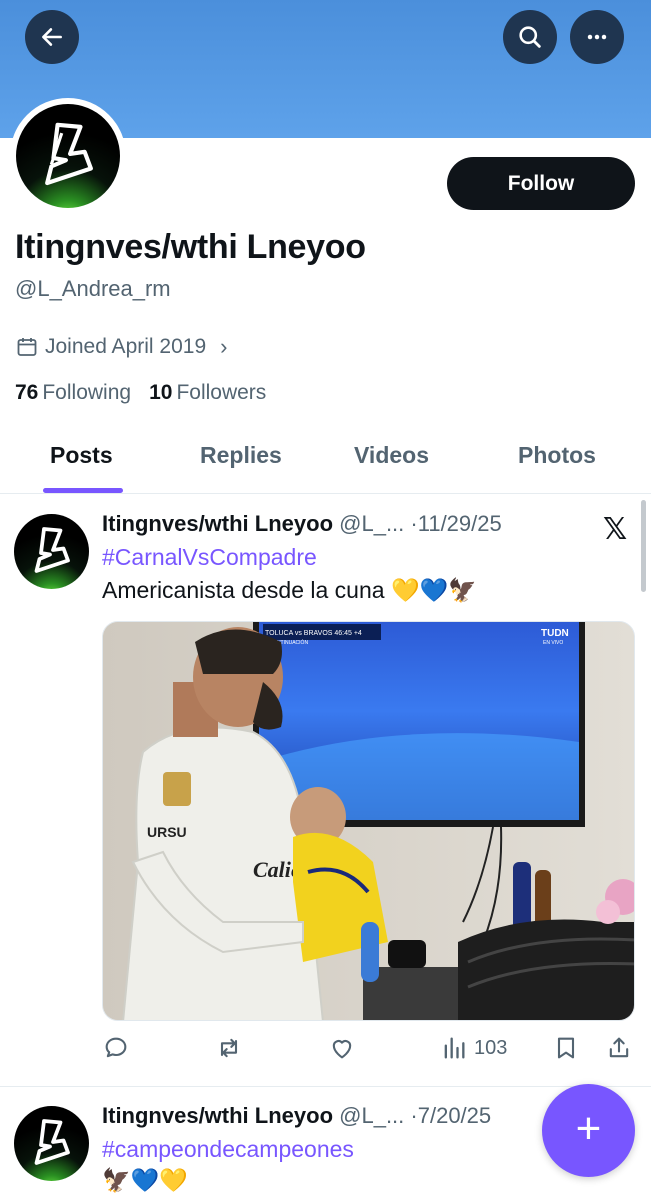 The width and height of the screenshot is (651, 1200). Describe the element at coordinates (643, 546) in the screenshot. I see `scrollbar-thumb` at that location.